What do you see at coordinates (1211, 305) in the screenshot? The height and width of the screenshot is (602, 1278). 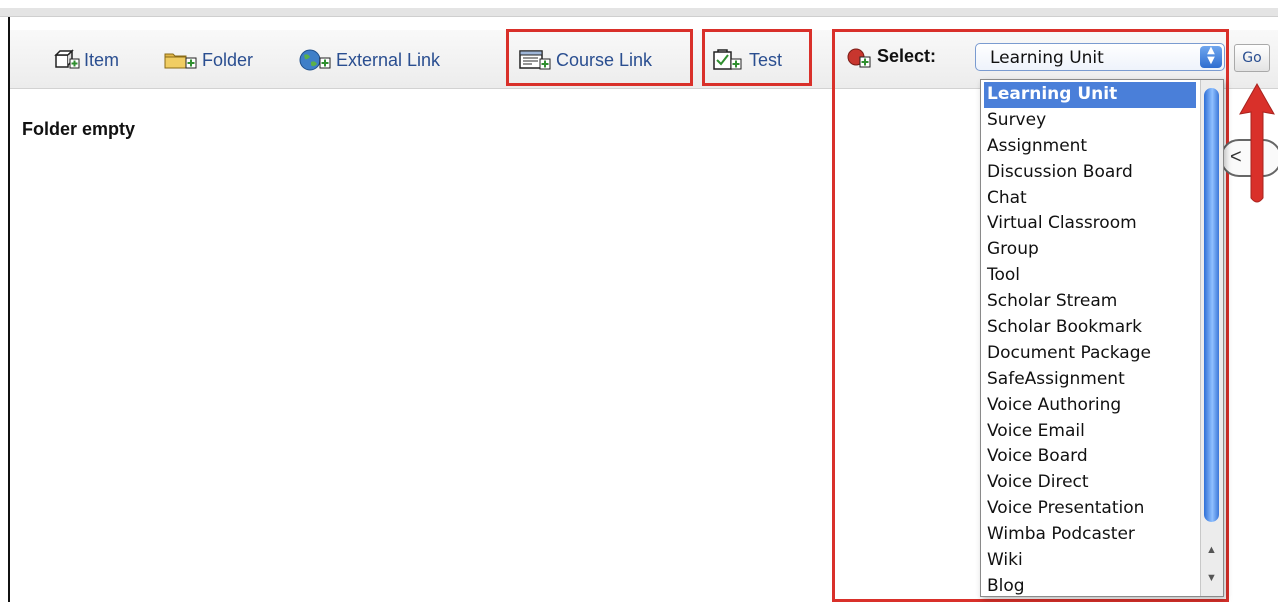 I see `scrollbar-thumb` at bounding box center [1211, 305].